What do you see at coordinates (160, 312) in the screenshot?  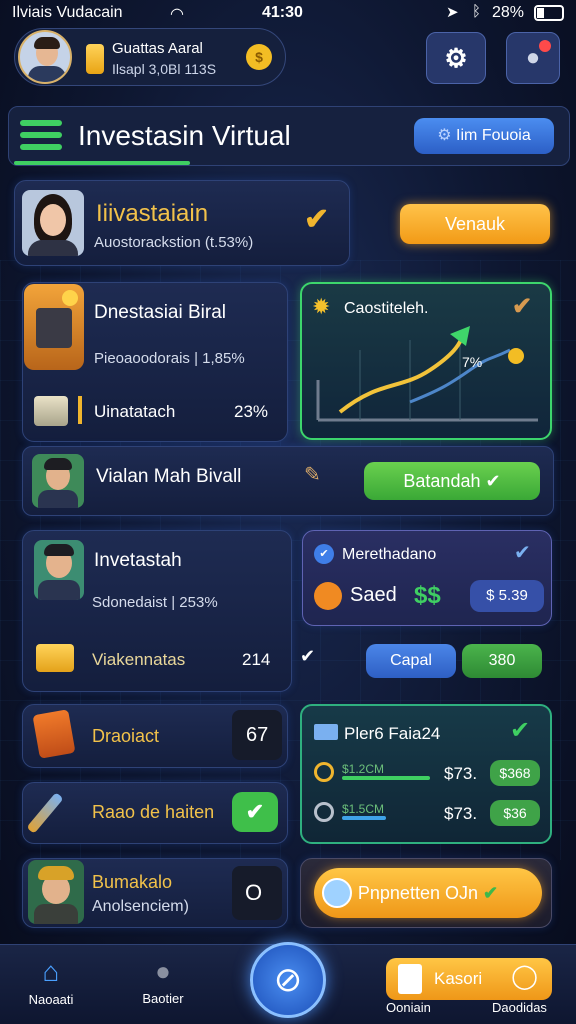 I see `card-a-title: Dnestasiai Biral` at bounding box center [160, 312].